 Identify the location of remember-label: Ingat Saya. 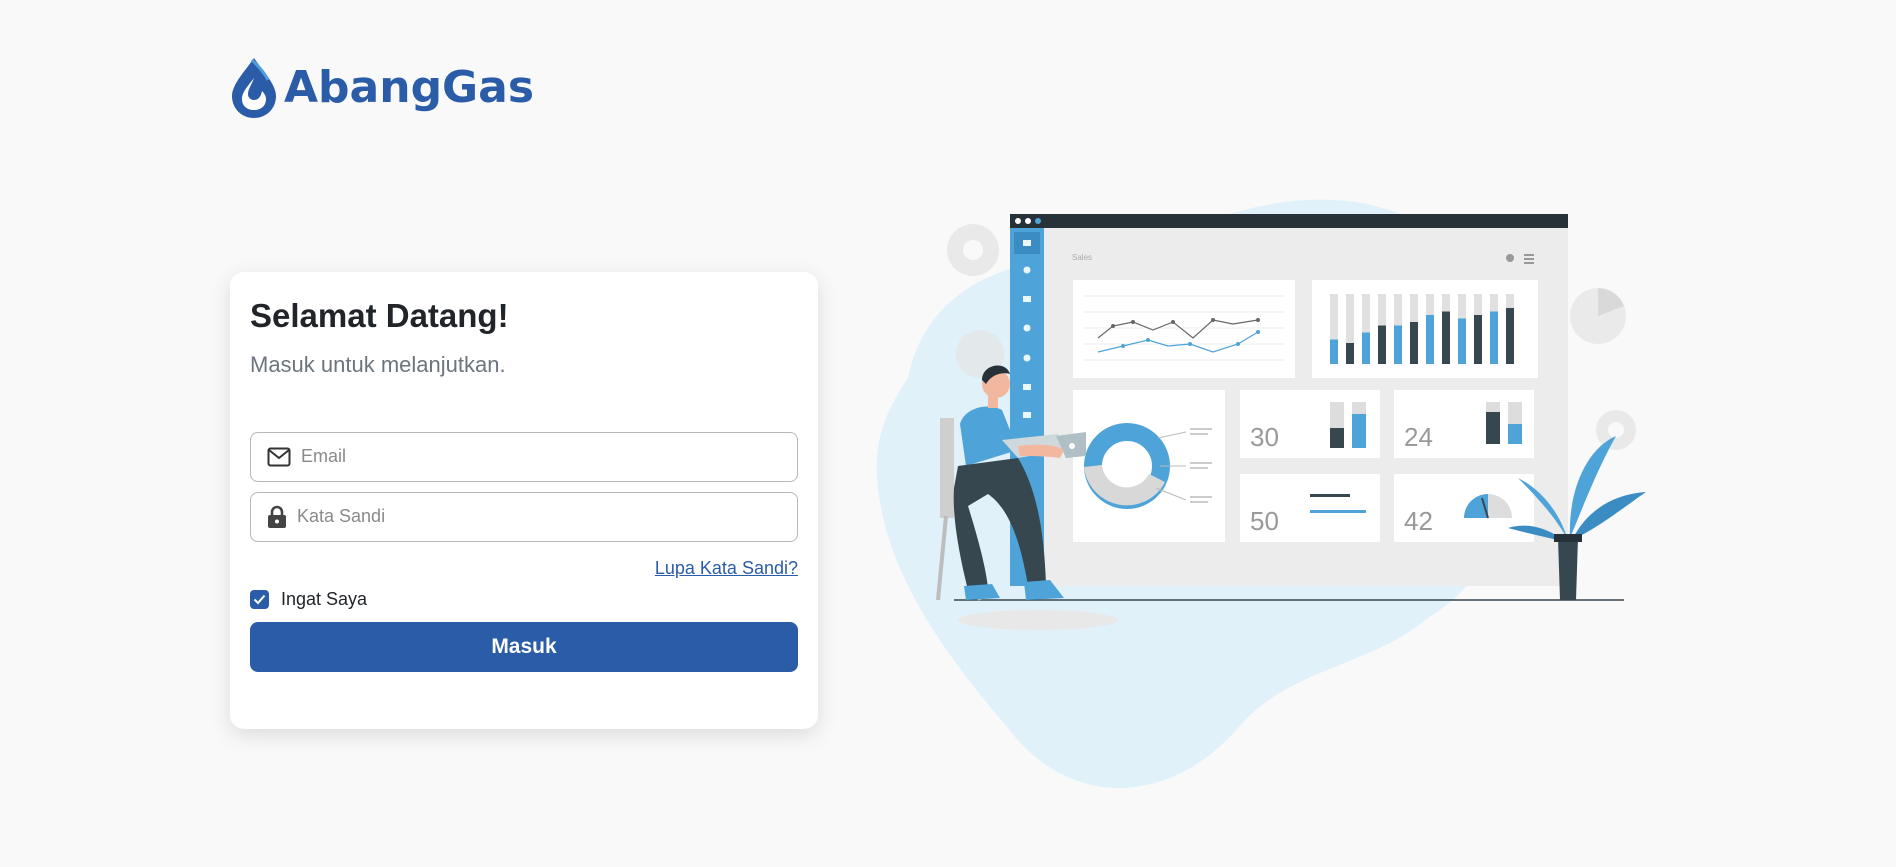
(324, 599).